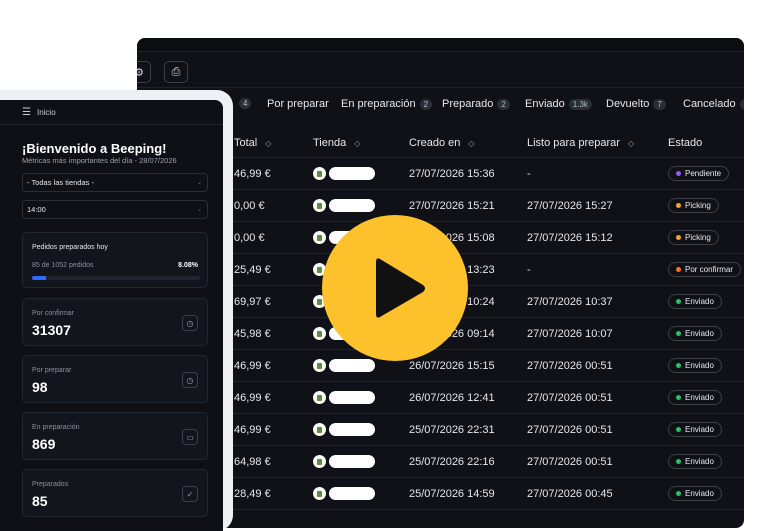  Describe the element at coordinates (452, 398) in the screenshot. I see `created-at: 26/07/2026 12:41` at that location.